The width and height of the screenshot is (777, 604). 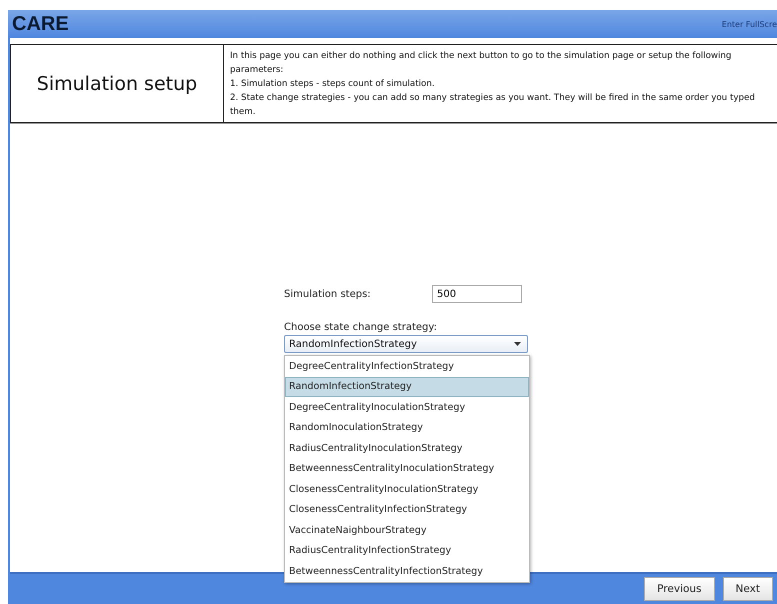 What do you see at coordinates (407, 448) in the screenshot?
I see `dropdown-option: RadiusCentralityInoculationStrategy` at bounding box center [407, 448].